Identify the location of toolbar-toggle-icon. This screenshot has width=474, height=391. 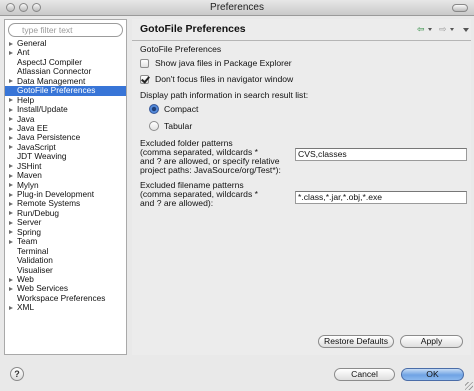
(460, 8).